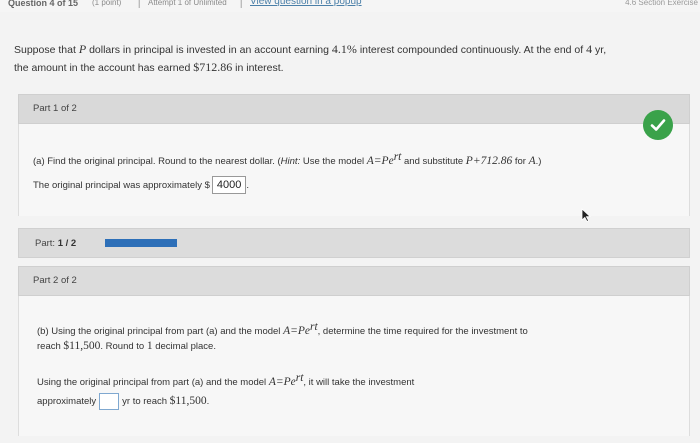 The width and height of the screenshot is (700, 443). I want to click on part1-header: Part 1 of 2, so click(354, 109).